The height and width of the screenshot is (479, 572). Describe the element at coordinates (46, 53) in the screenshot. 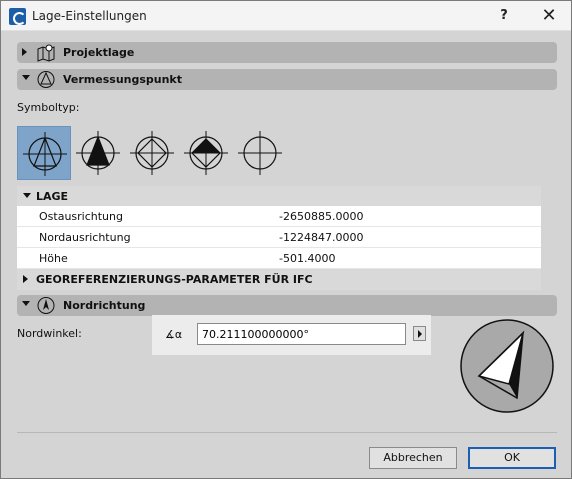

I see `map-pin-icon` at that location.